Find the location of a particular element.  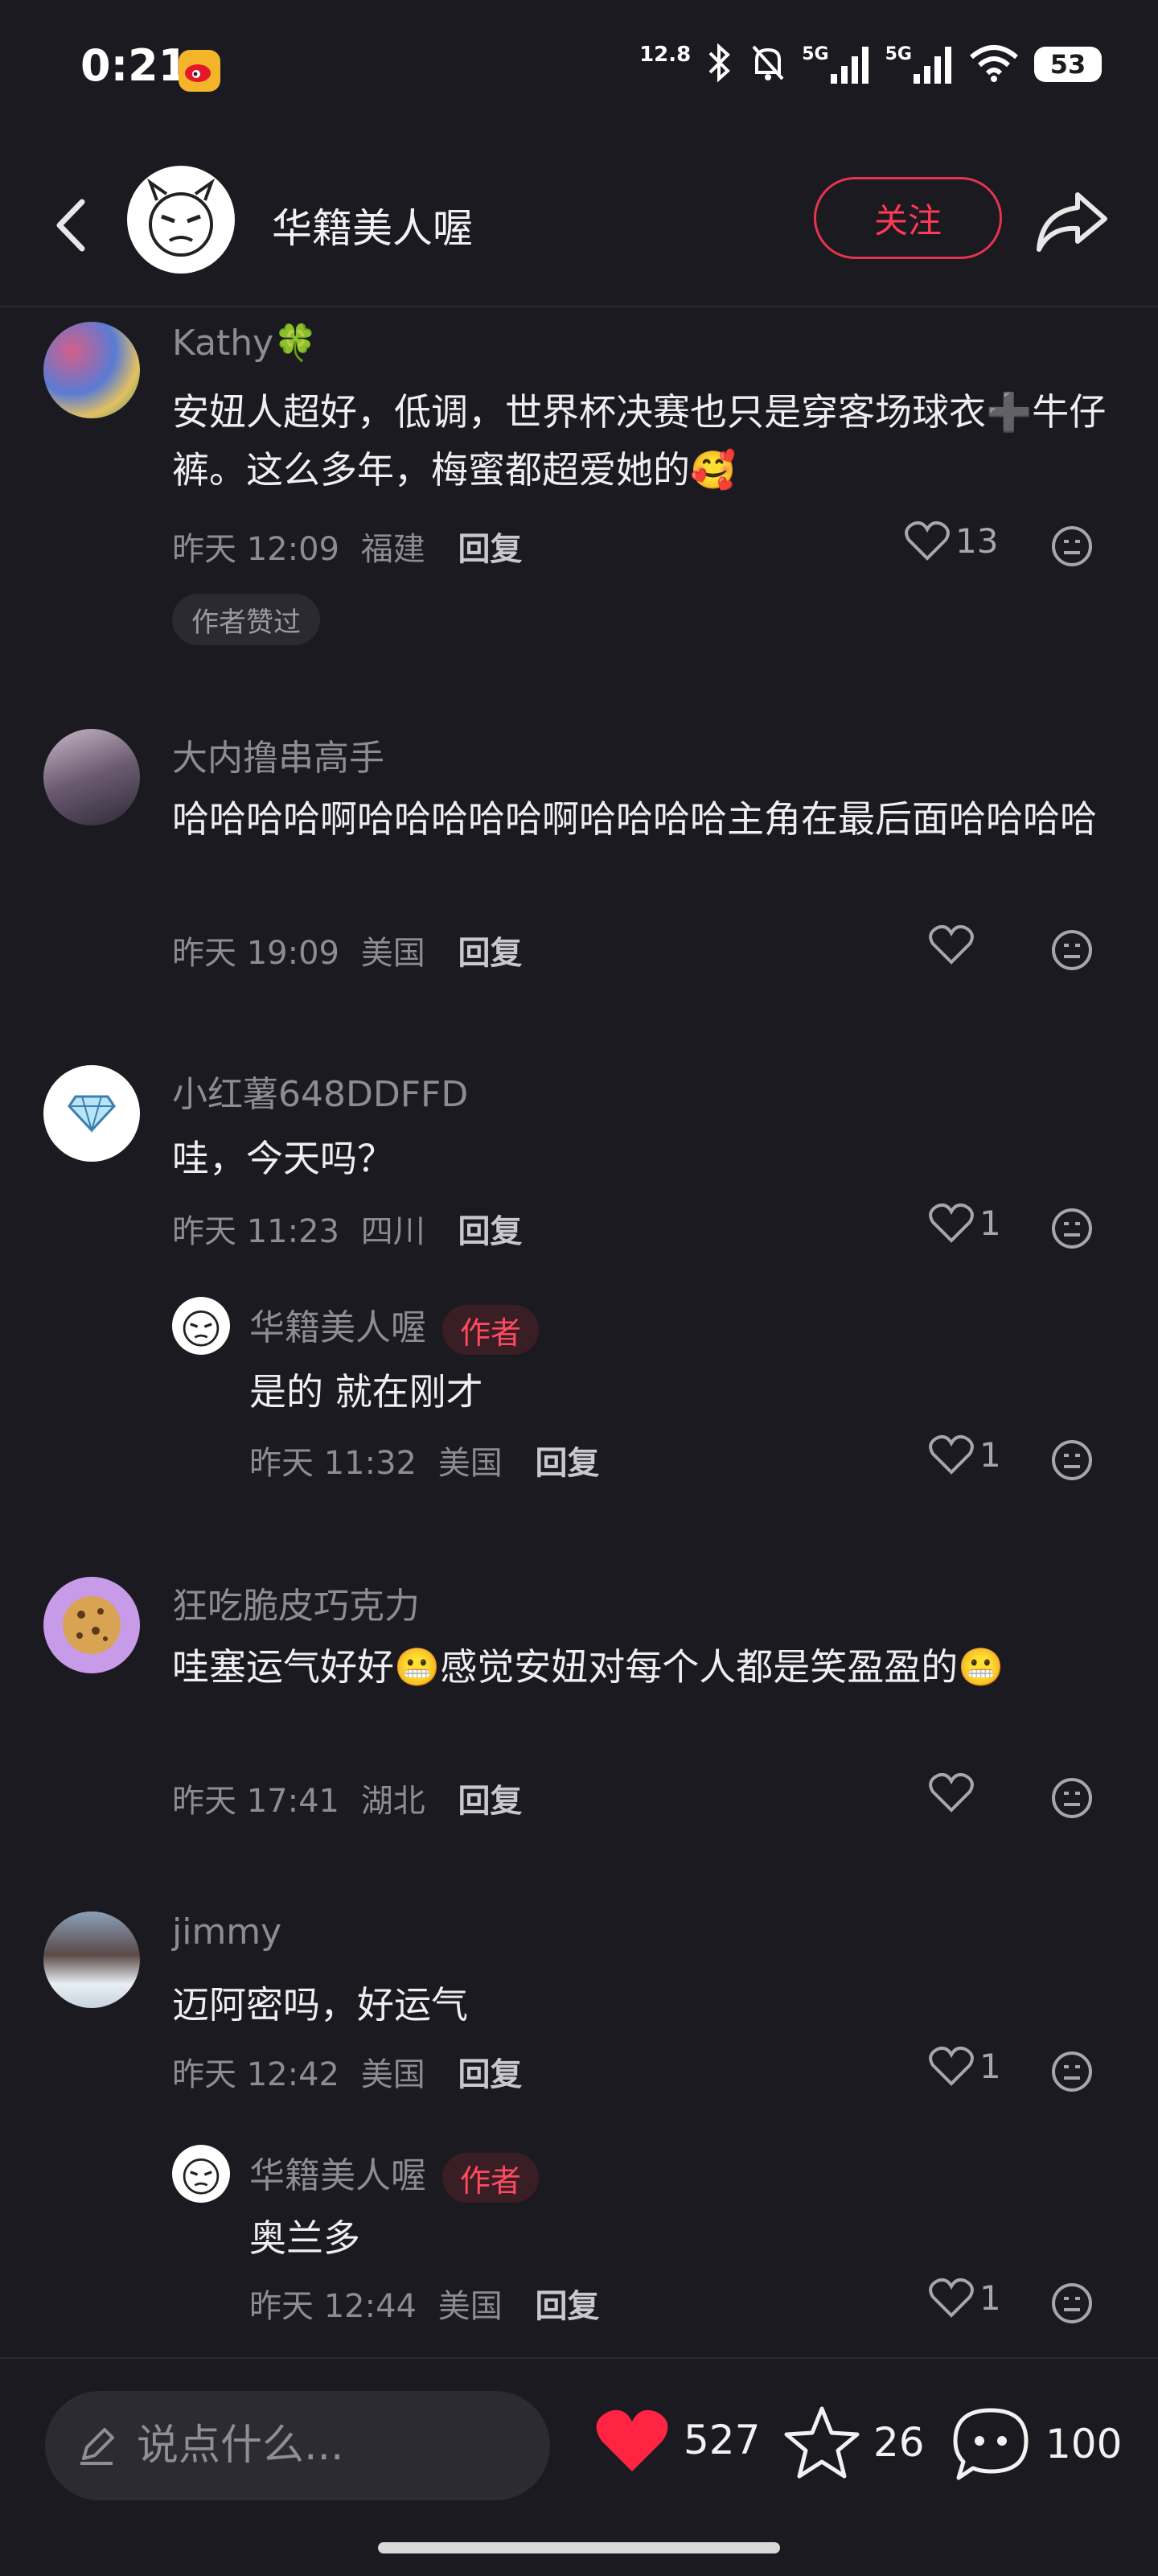

comment-location: 美国 is located at coordinates (392, 953).